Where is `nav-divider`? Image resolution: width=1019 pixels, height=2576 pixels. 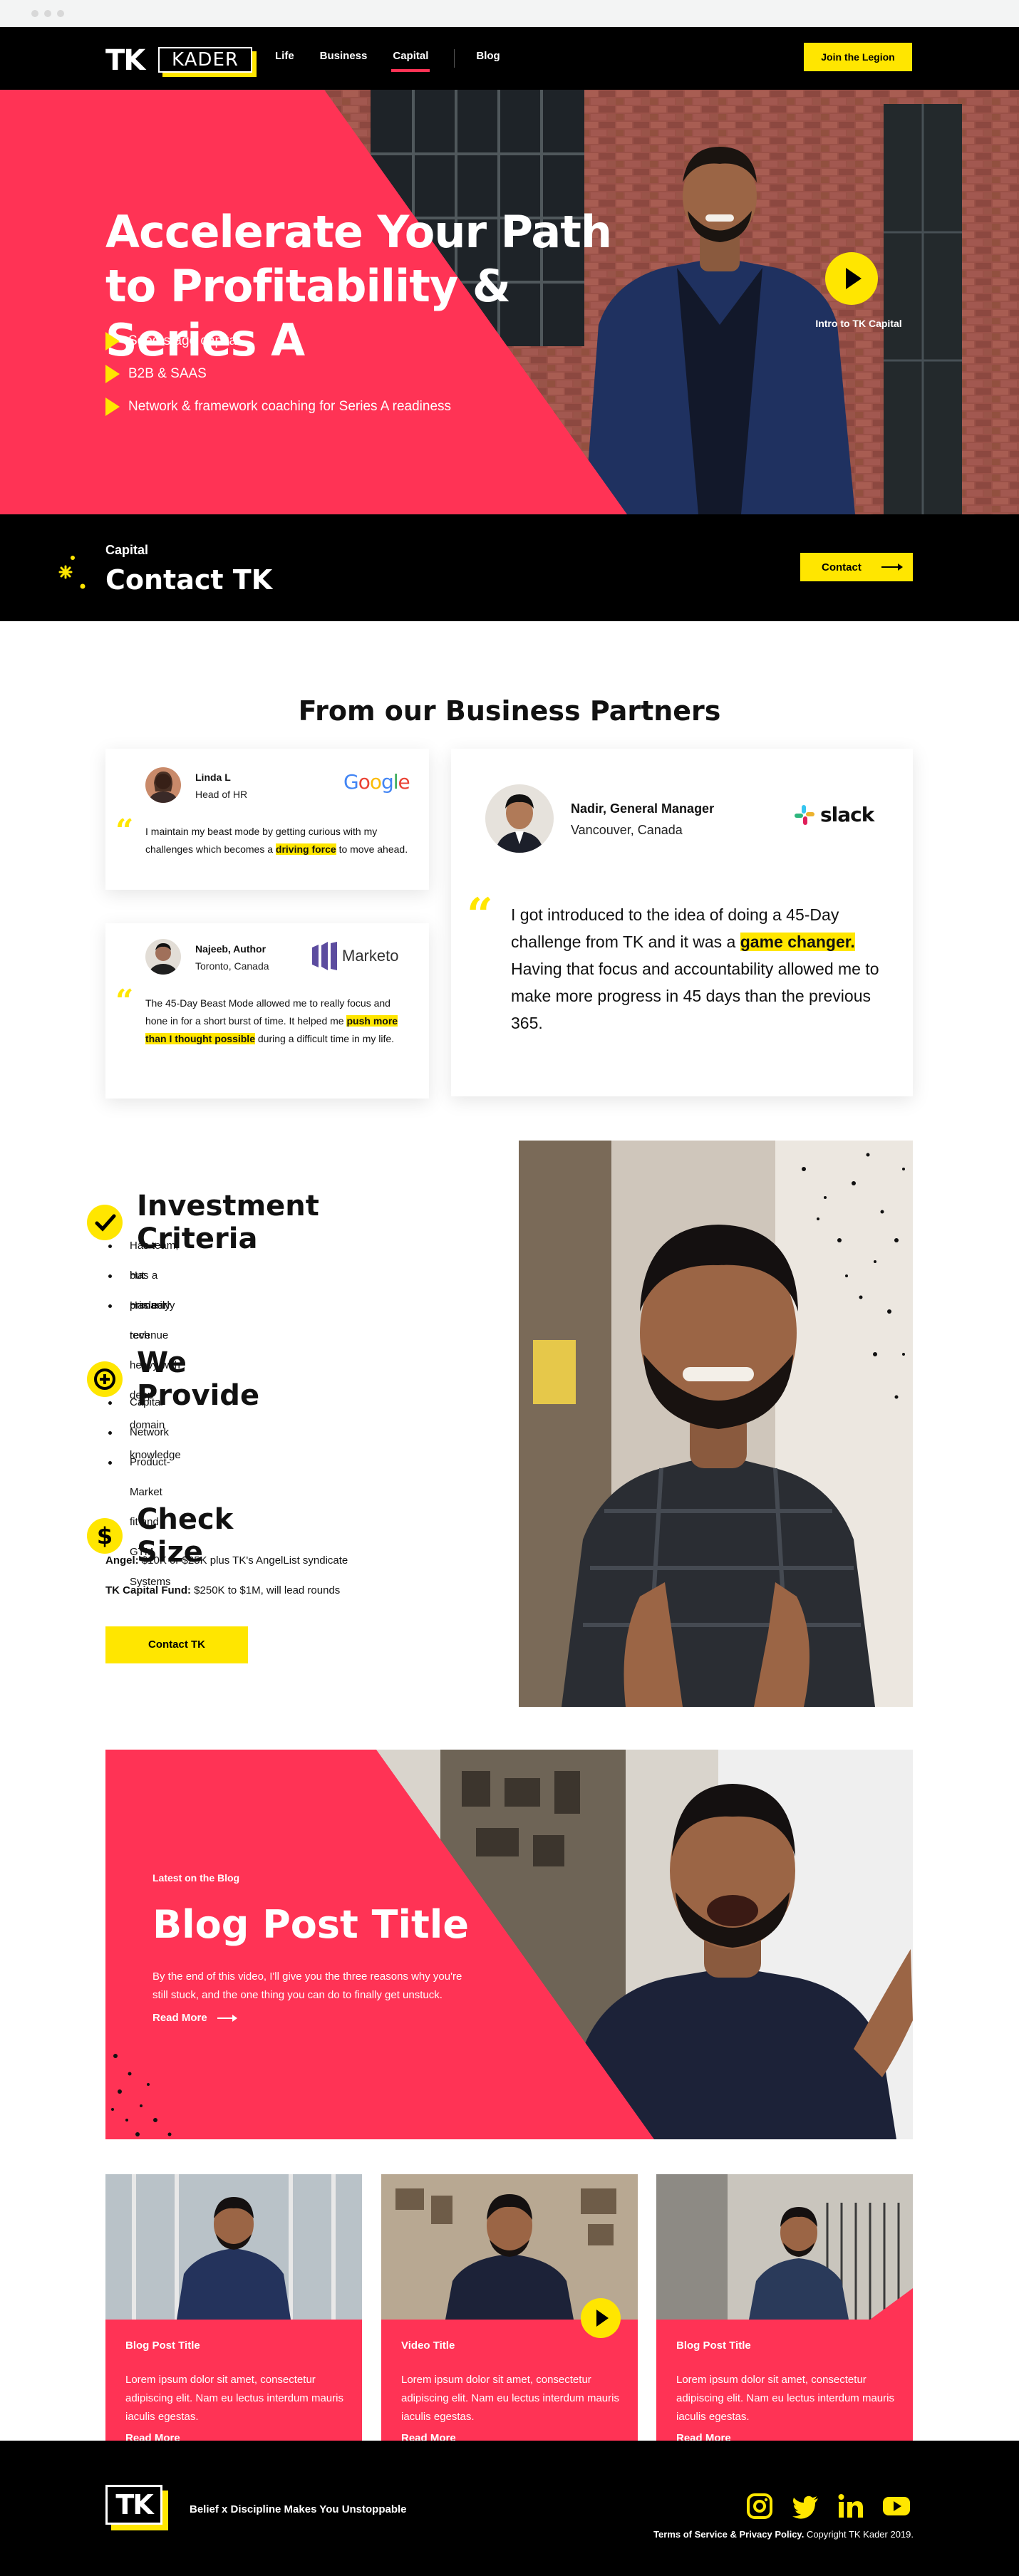
nav-divider is located at coordinates (454, 58).